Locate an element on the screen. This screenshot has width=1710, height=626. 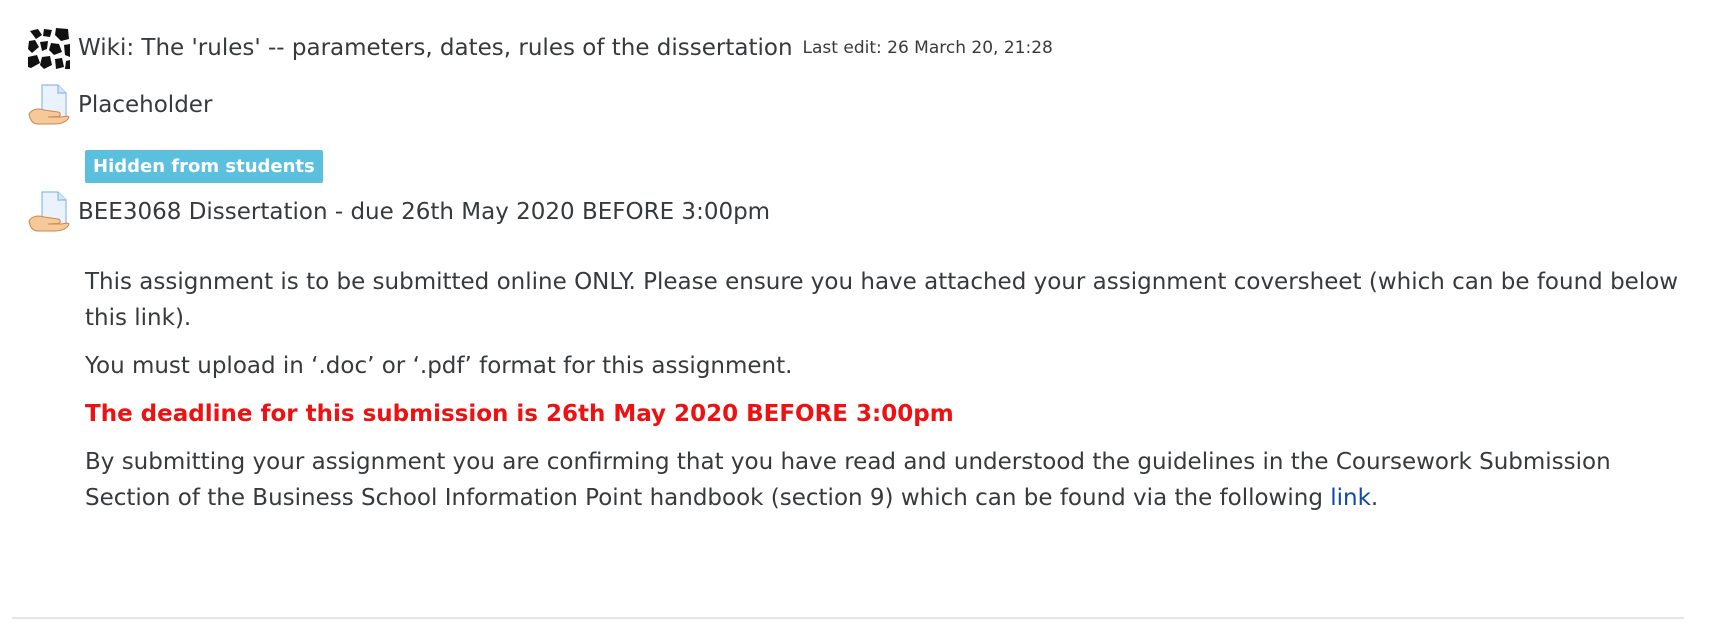
hidden-from-students-badge: Hidden from students is located at coordinates (204, 166).